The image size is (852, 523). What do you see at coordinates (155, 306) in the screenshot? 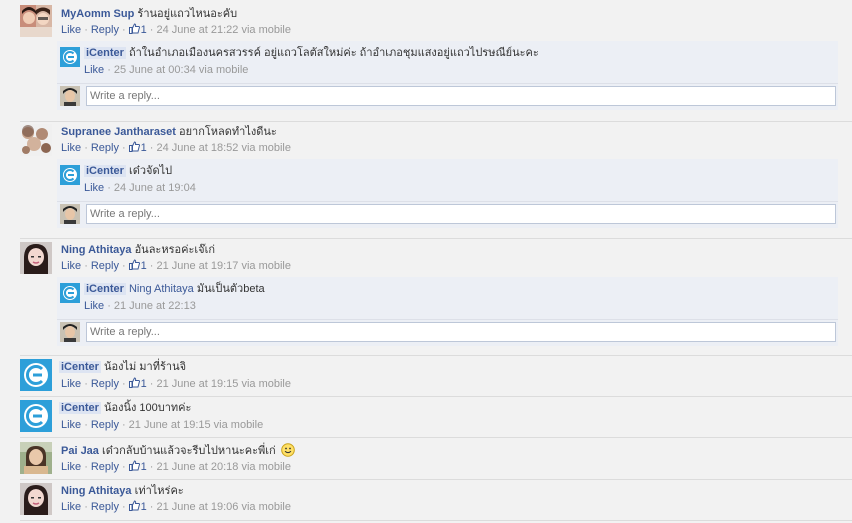
I see `timestamp: 21 June at 22:13` at bounding box center [155, 306].